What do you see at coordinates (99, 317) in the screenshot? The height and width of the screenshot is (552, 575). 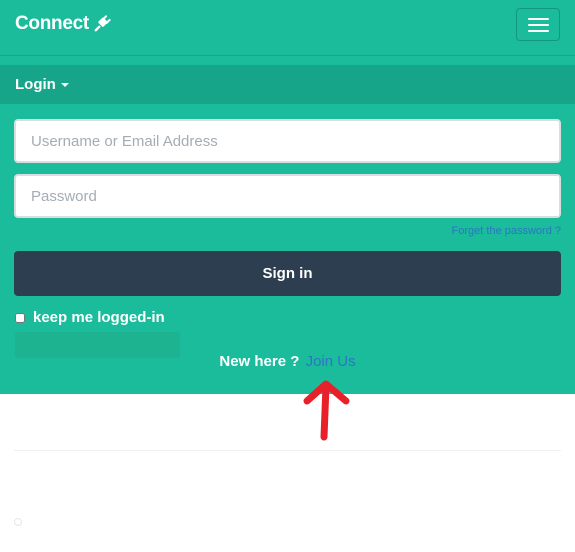 I see `keep-logged-in-label: keep me logged-in` at bounding box center [99, 317].